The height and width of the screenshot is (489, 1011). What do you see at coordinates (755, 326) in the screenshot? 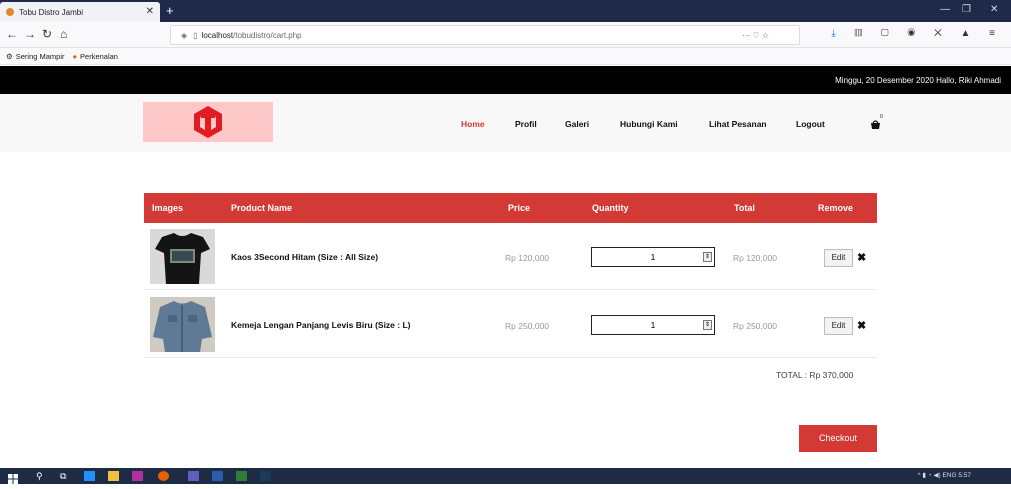
I see `row-total: Rp 250,000` at bounding box center [755, 326].